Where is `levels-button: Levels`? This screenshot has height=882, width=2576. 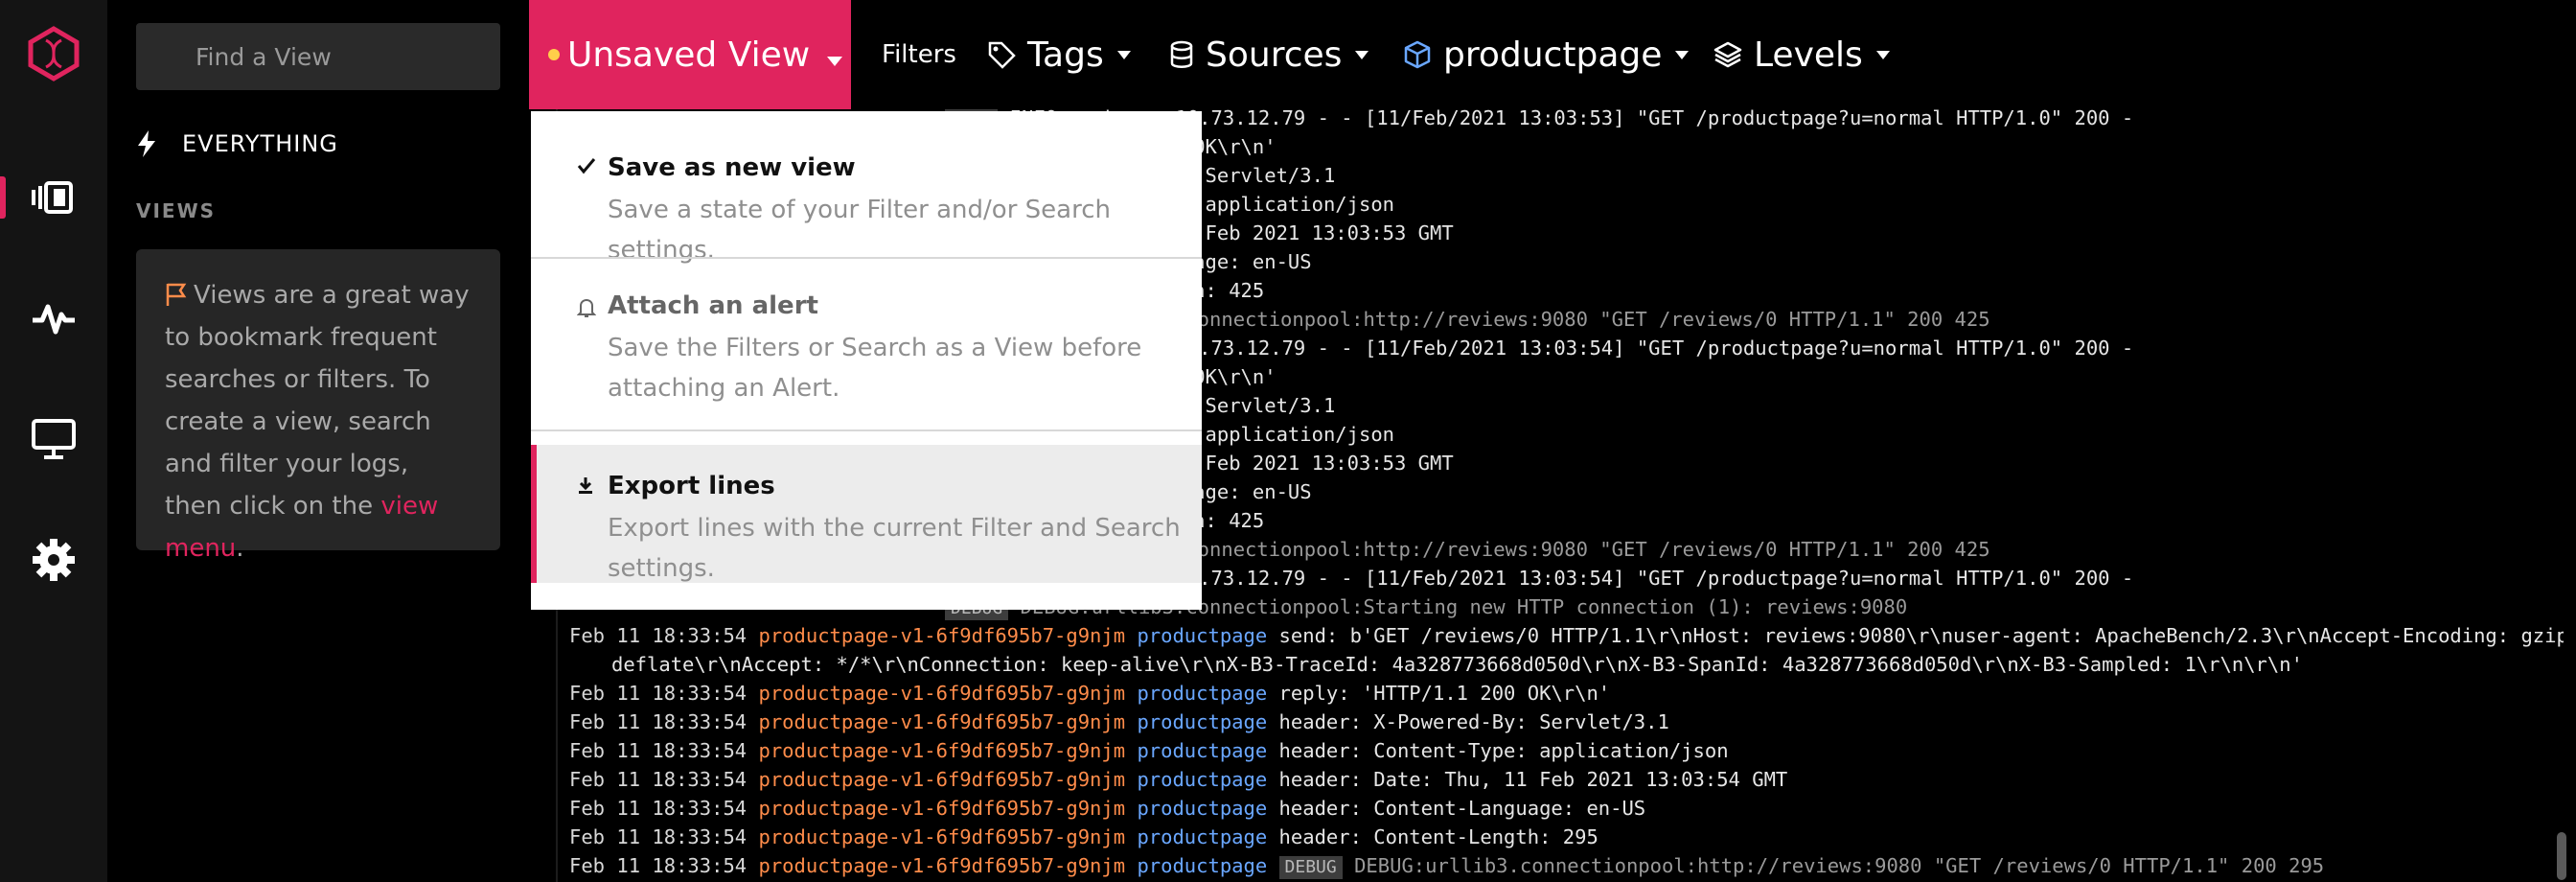 levels-button: Levels is located at coordinates (1802, 54).